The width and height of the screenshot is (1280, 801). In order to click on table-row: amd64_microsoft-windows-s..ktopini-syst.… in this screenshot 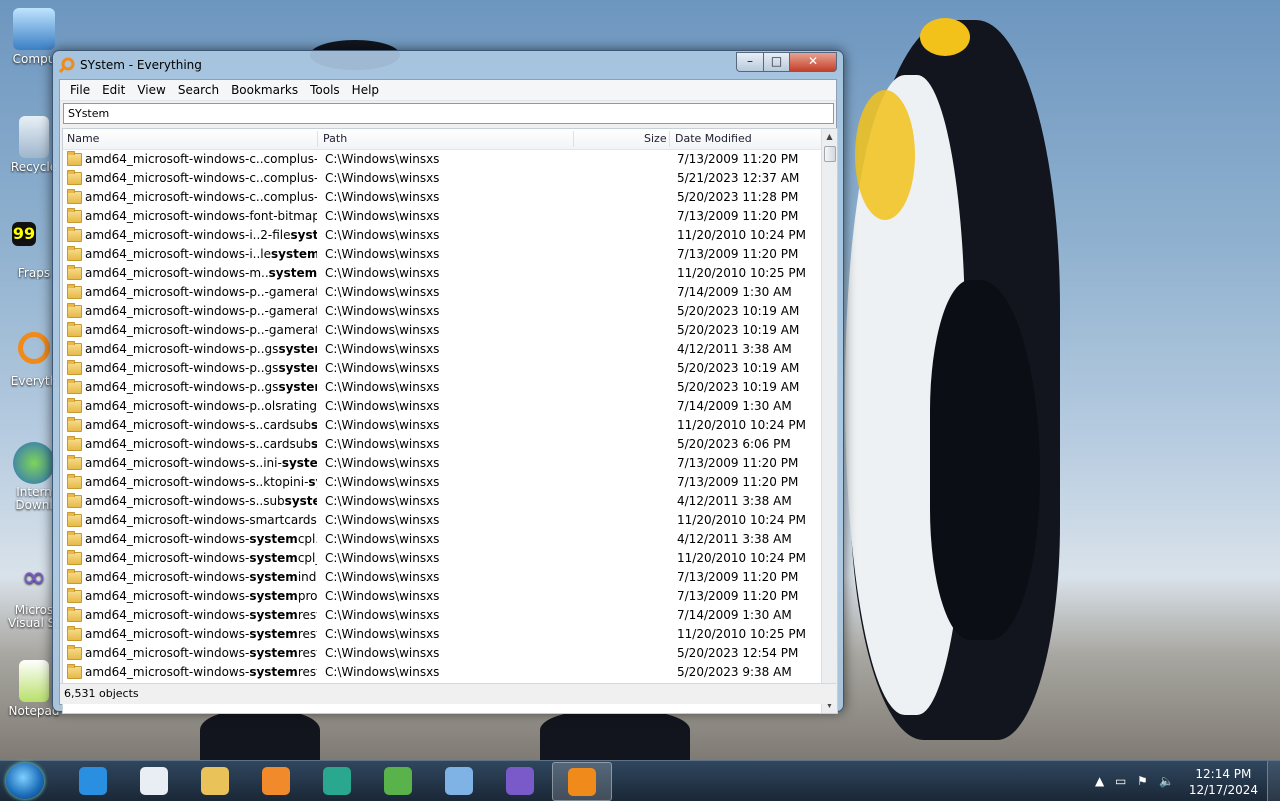, I will do `click(443, 482)`.